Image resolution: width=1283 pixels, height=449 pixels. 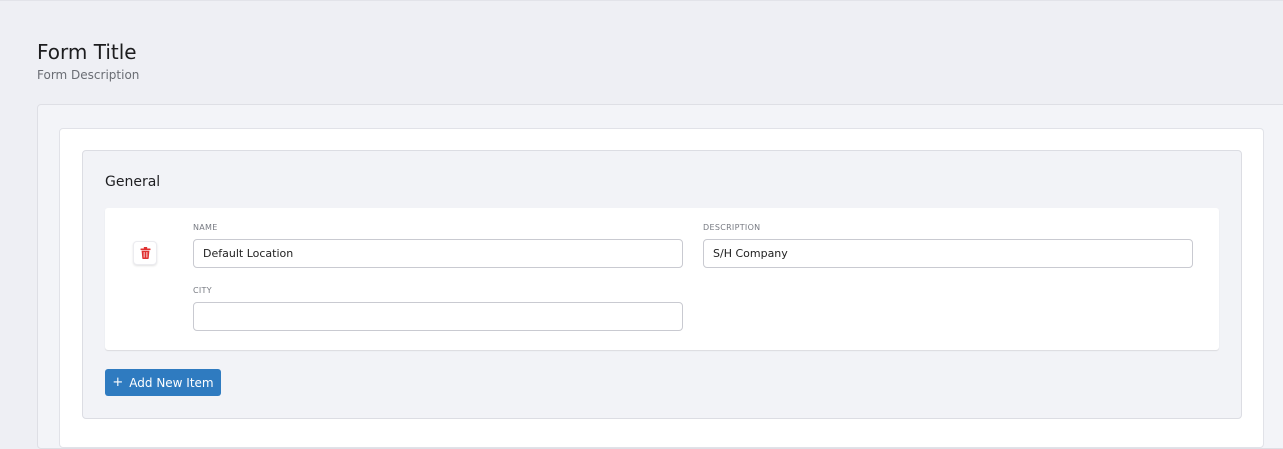 I want to click on section-title: General, so click(x=133, y=182).